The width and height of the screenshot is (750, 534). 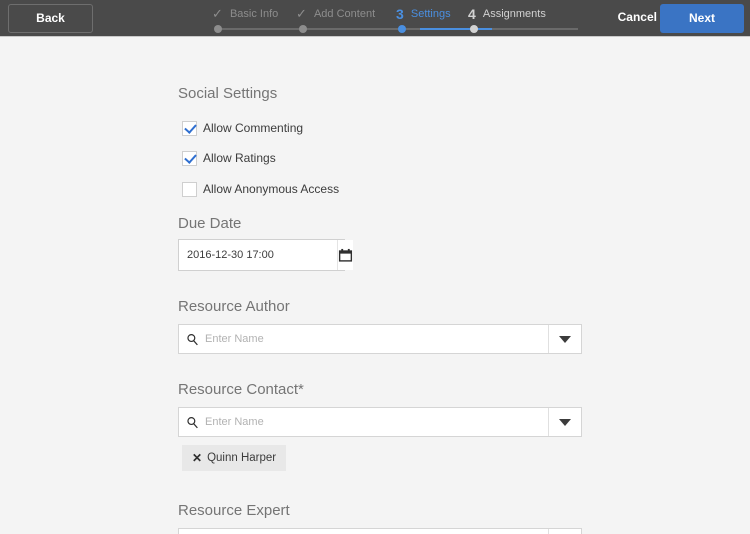 What do you see at coordinates (271, 189) in the screenshot?
I see `checkbox-label: Allow Anonymous Access` at bounding box center [271, 189].